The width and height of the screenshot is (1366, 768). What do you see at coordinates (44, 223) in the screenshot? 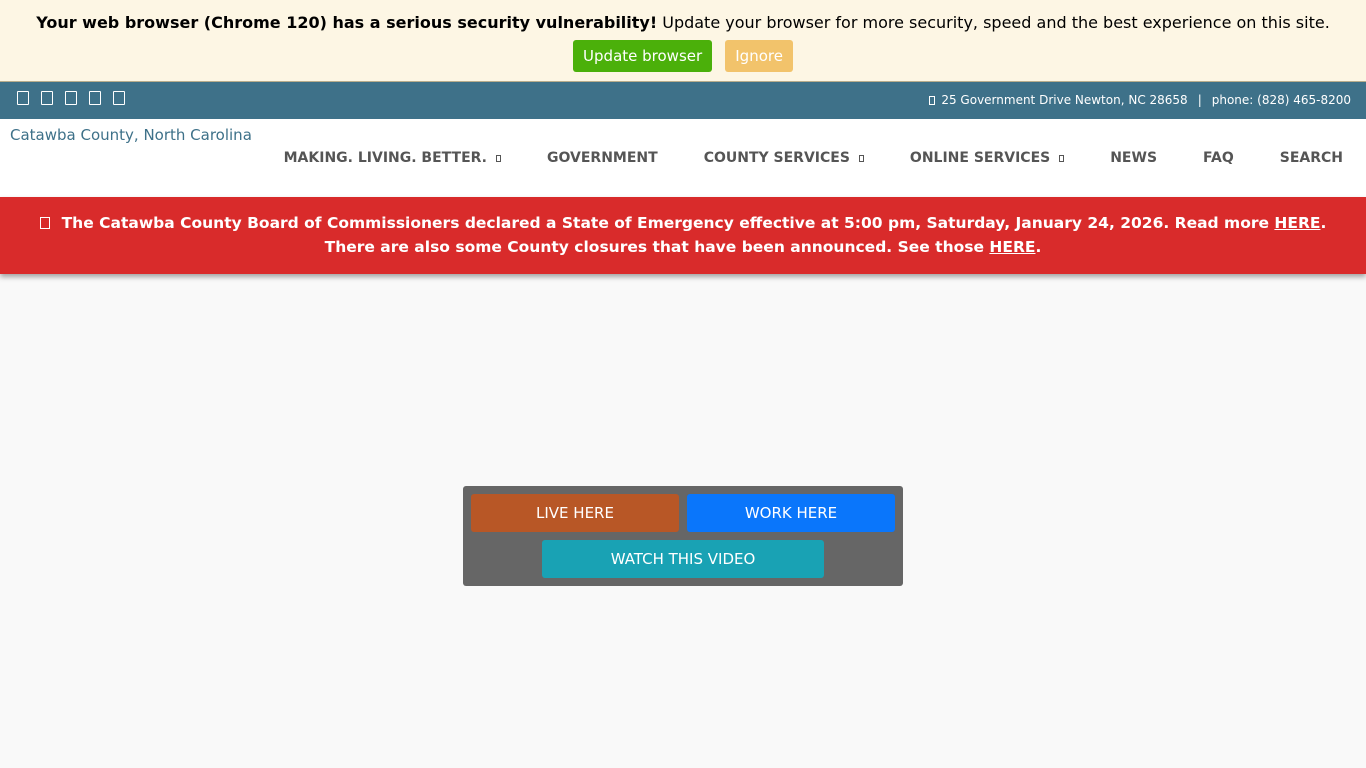
I see `warning-icon` at bounding box center [44, 223].